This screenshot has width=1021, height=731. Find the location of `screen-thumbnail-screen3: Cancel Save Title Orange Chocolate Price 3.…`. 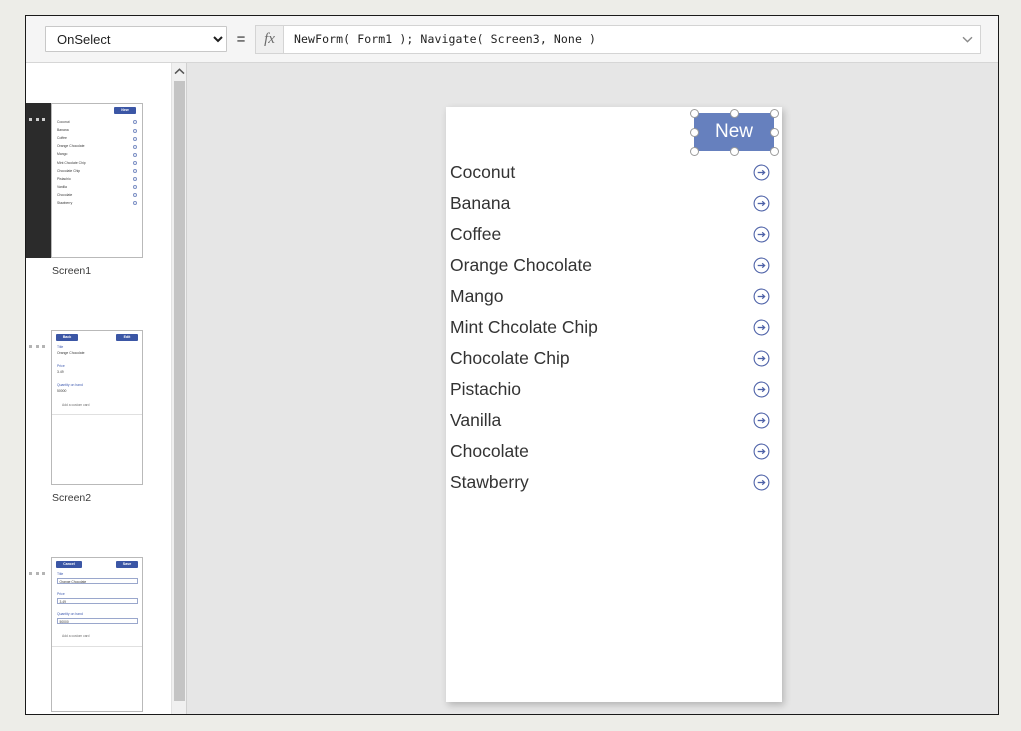

screen-thumbnail-screen3: Cancel Save Title Orange Chocolate Price 3.… is located at coordinates (98, 634).